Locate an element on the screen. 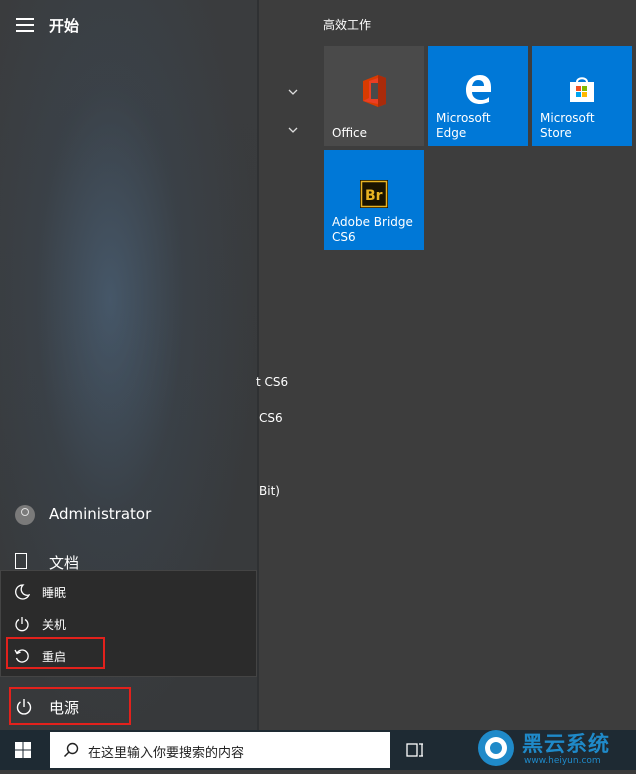  tile-microsoft-store: Microsoft Store is located at coordinates (582, 96).